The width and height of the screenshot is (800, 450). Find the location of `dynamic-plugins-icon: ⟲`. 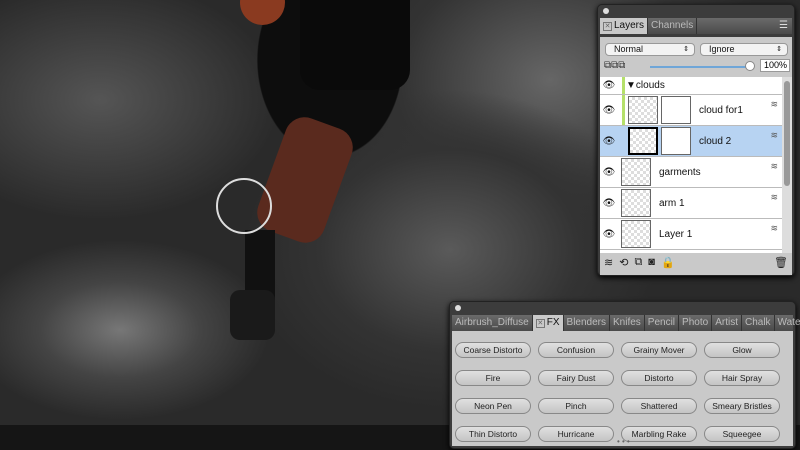

dynamic-plugins-icon: ⟲ is located at coordinates (623, 264).